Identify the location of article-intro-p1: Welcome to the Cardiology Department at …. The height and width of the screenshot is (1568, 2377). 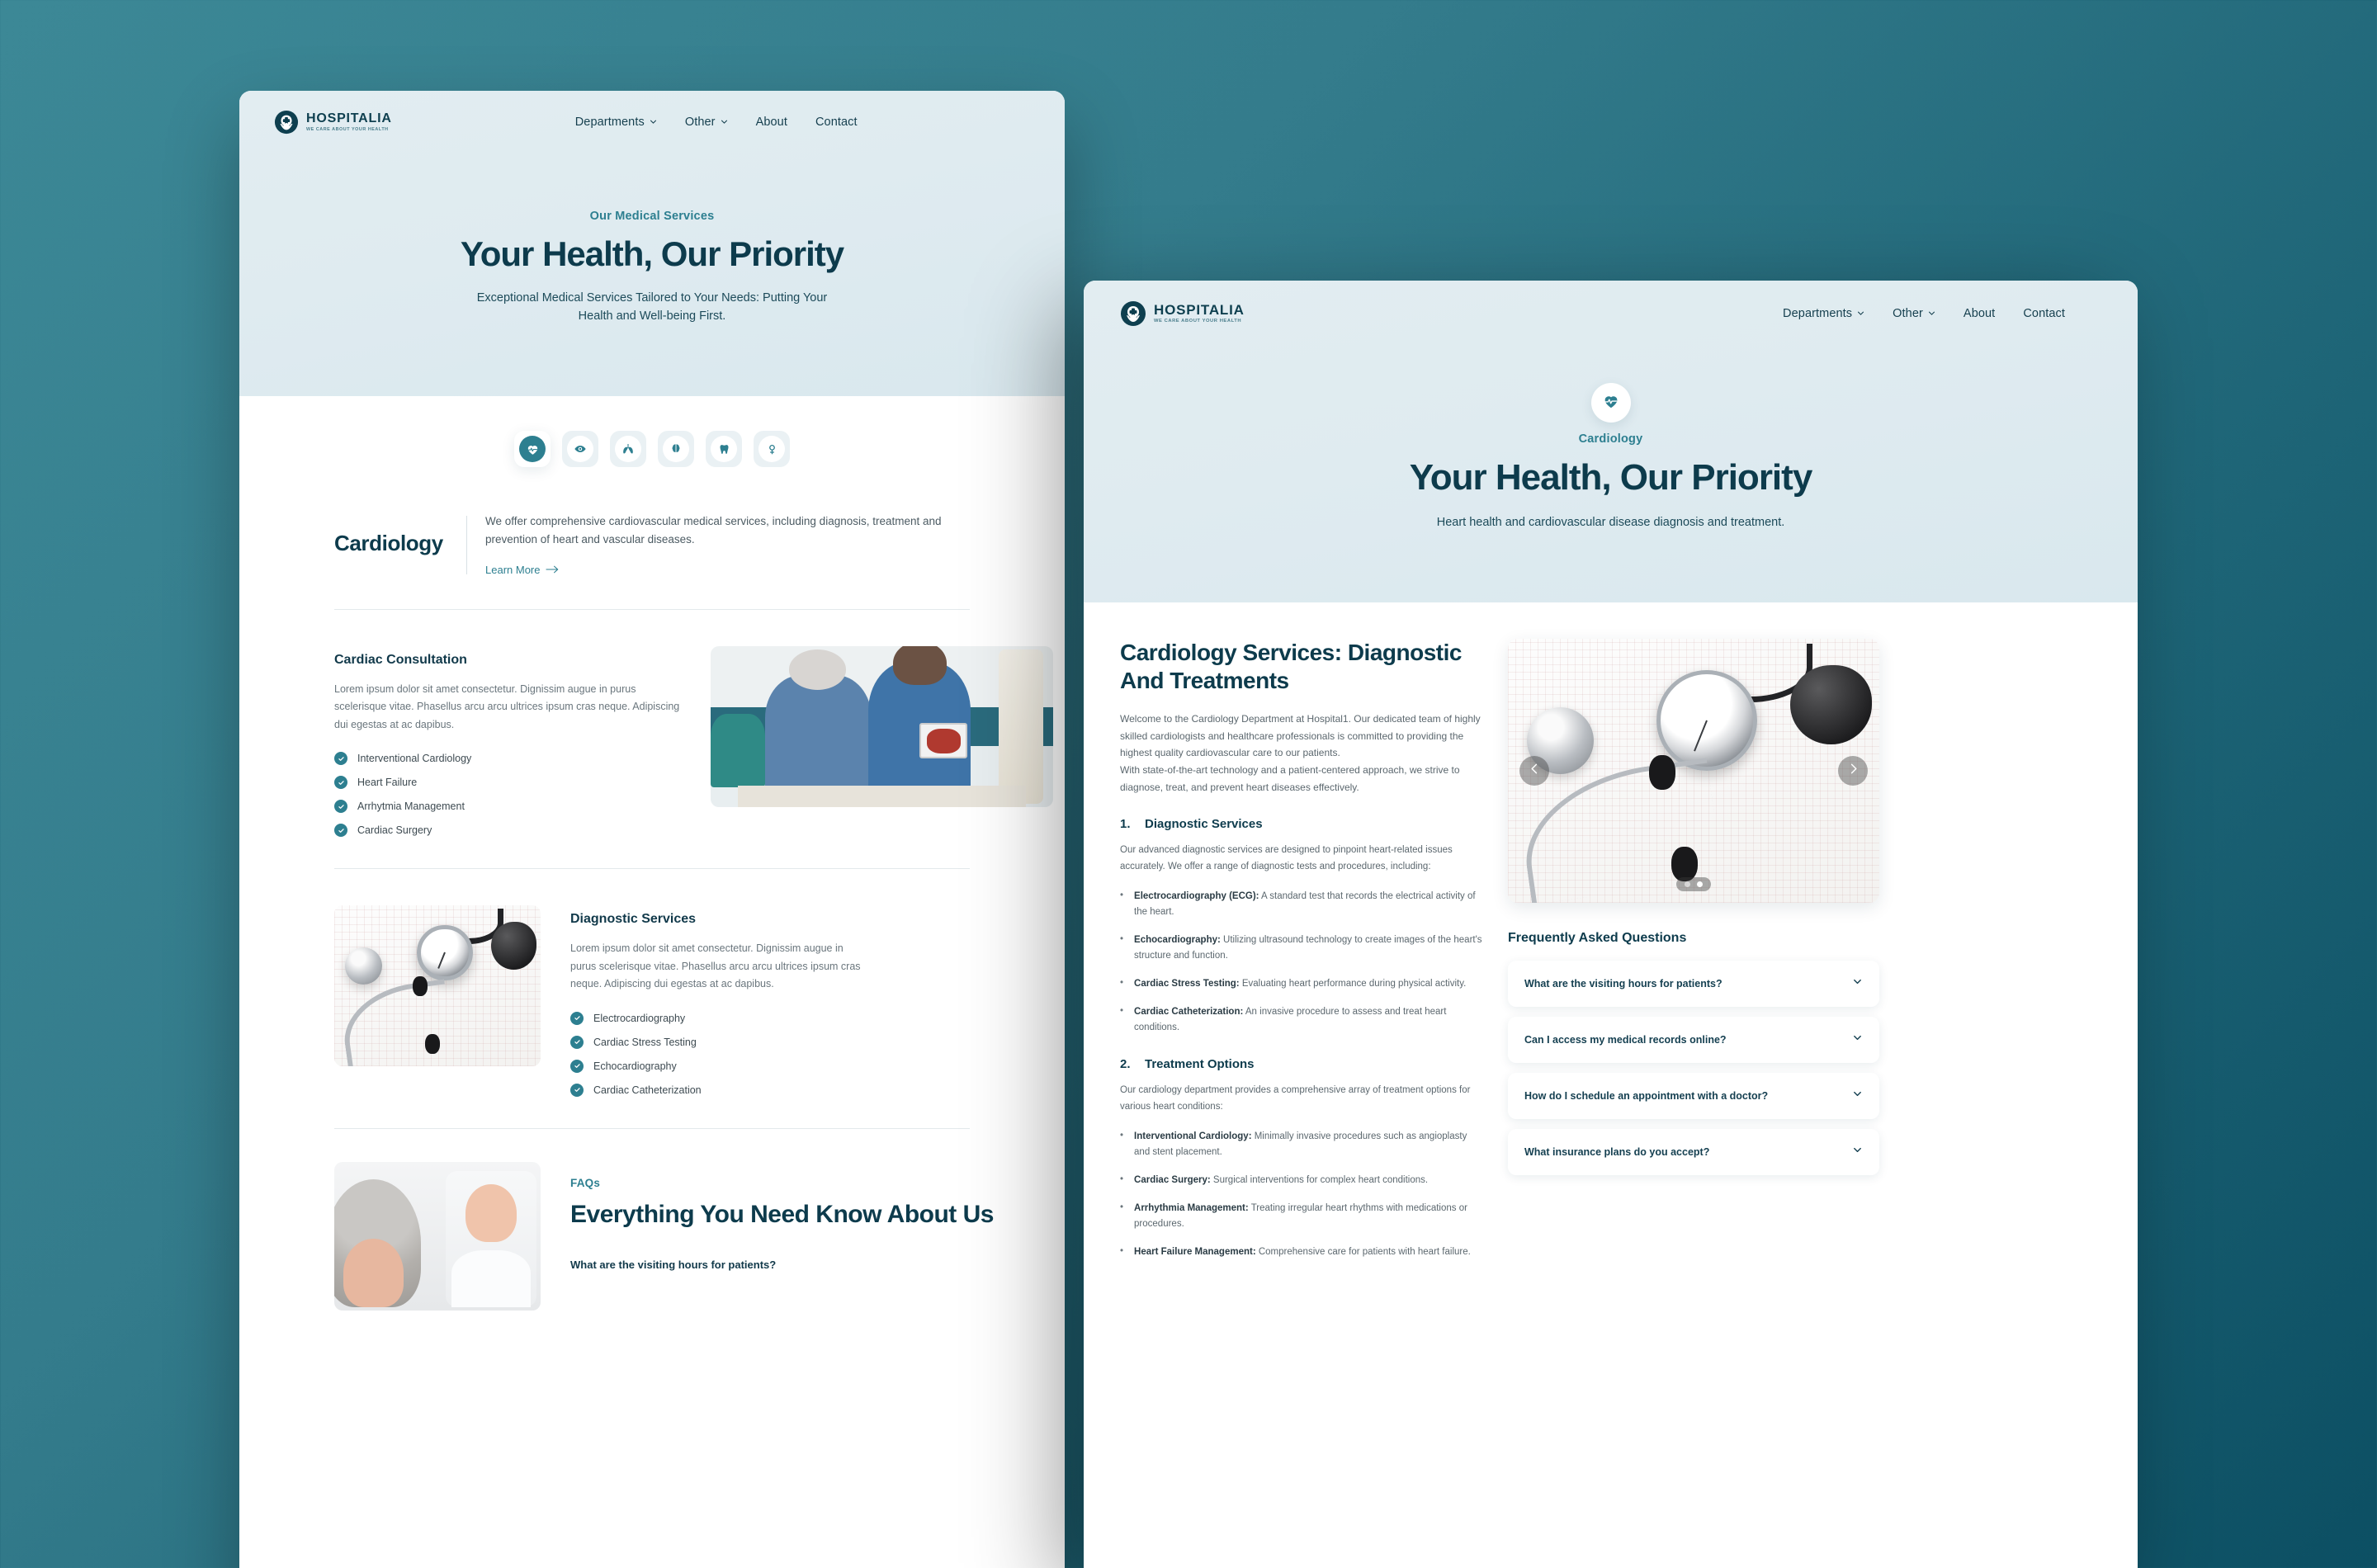
(1300, 736).